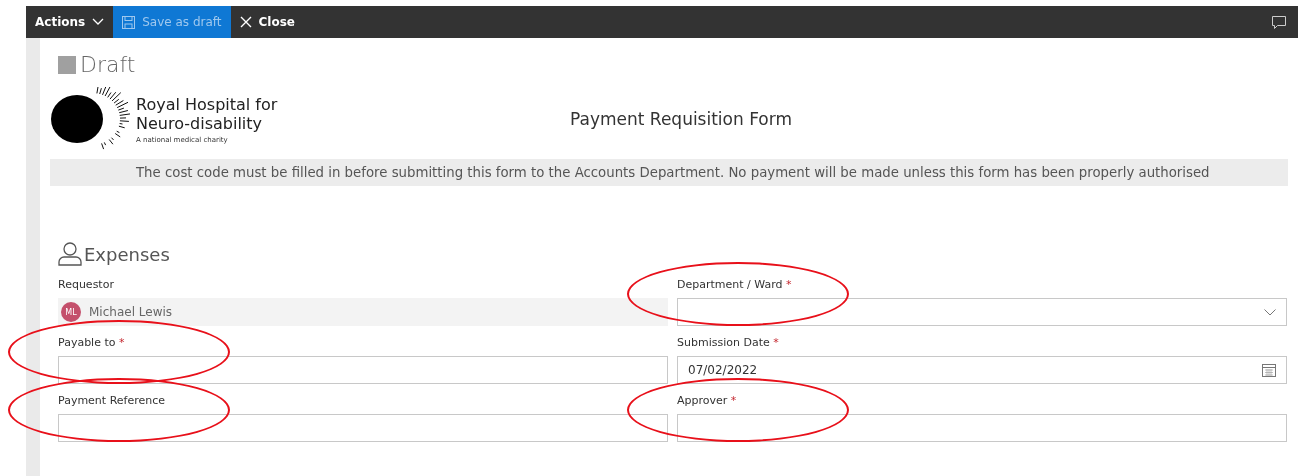 This screenshot has width=1298, height=476. What do you see at coordinates (70, 22) in the screenshot?
I see `toolbar-button: Actions` at bounding box center [70, 22].